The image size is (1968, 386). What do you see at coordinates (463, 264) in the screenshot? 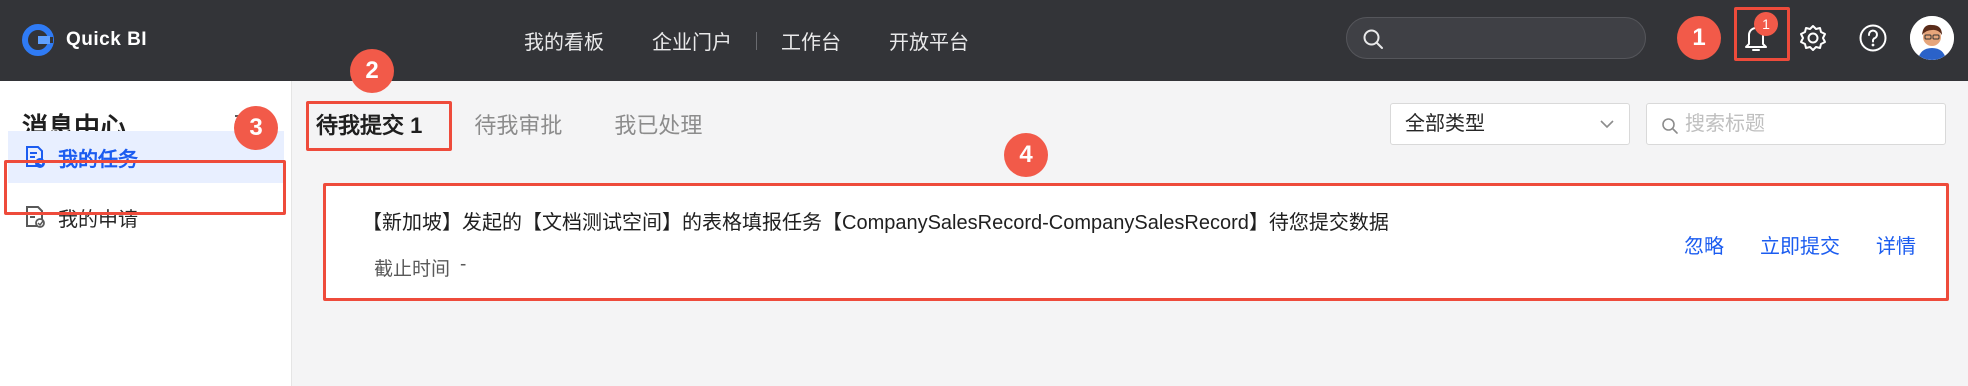
I see `deadline-value: -` at bounding box center [463, 264].